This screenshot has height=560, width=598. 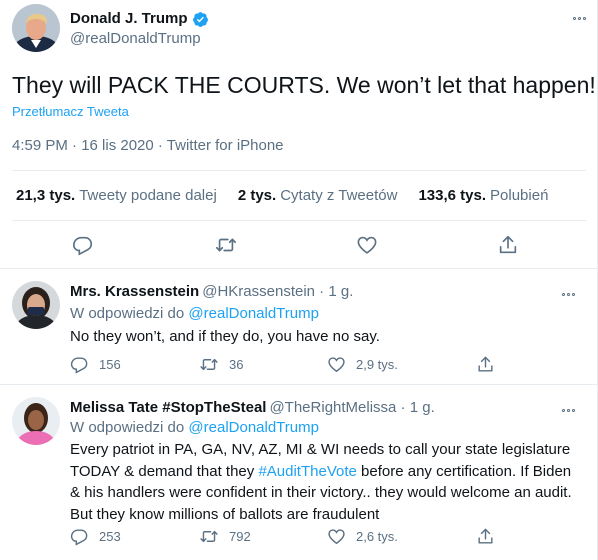 What do you see at coordinates (307, 471) in the screenshot?
I see `hashtag-link: #AuditTheVote` at bounding box center [307, 471].